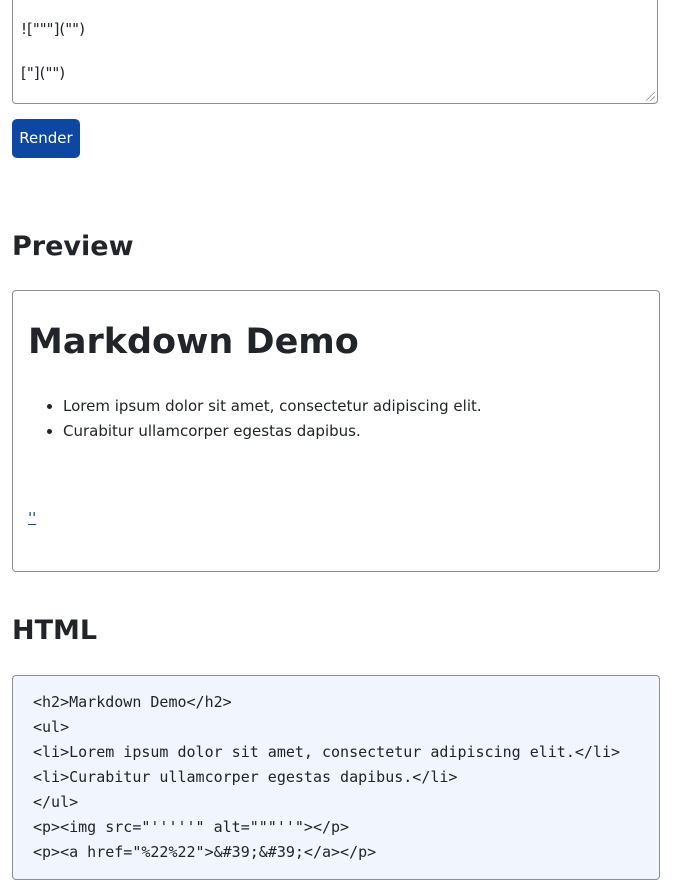 This screenshot has height=886, width=675. I want to click on code-line: <p><img src="'''''" alt="""''"></p>, so click(191, 827).